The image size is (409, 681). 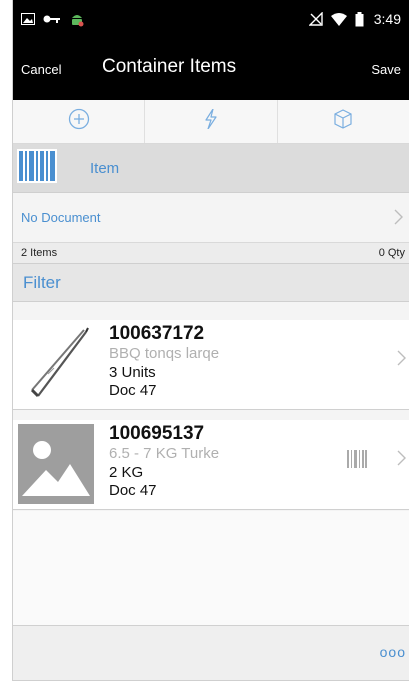 I want to click on lightning-icon, so click(x=211, y=121).